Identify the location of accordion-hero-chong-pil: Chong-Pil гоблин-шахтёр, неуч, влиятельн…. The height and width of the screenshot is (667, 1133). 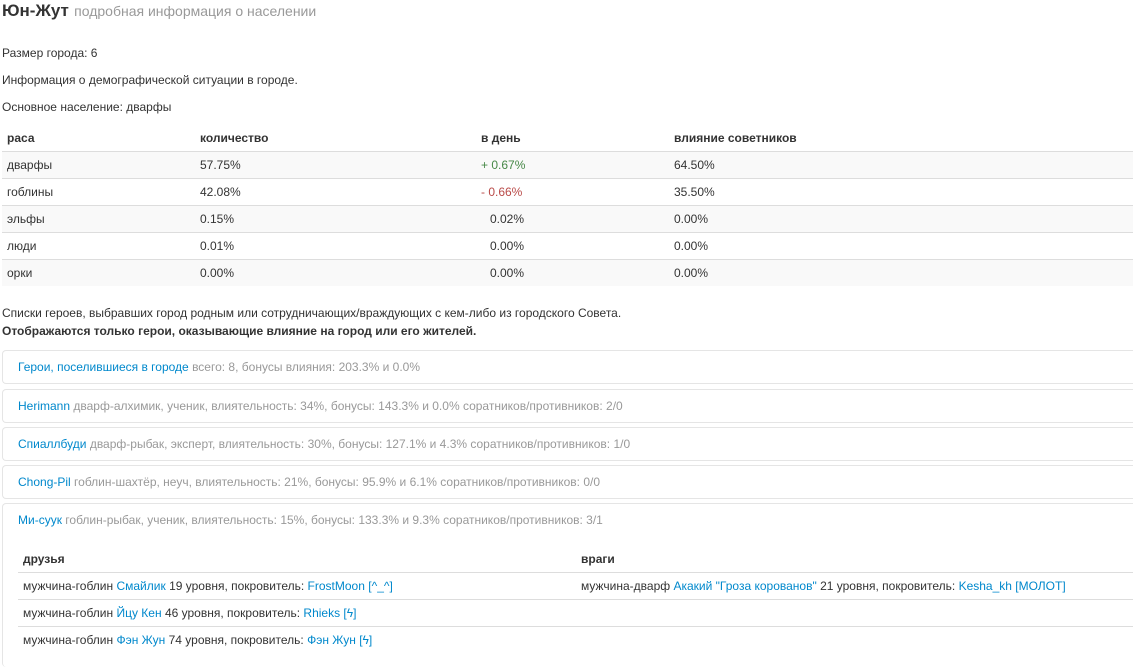
(567, 482).